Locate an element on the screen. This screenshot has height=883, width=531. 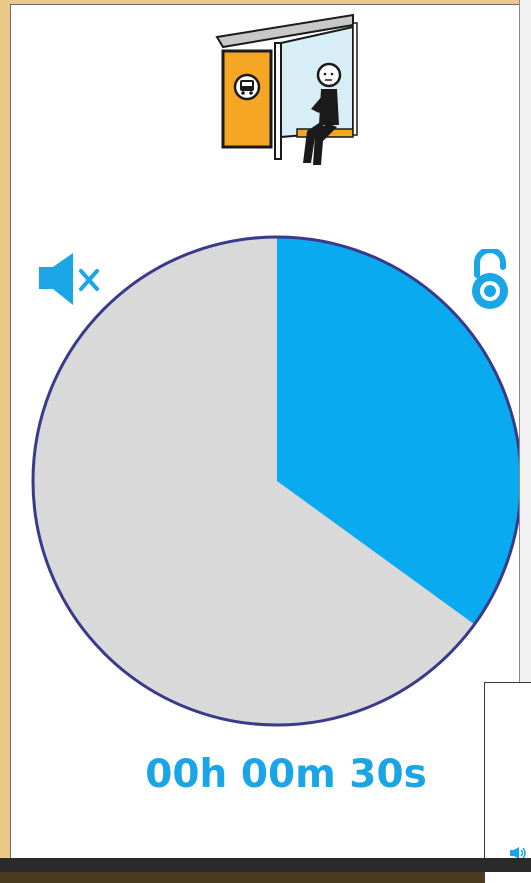
bottom-bar is located at coordinates (265, 865).